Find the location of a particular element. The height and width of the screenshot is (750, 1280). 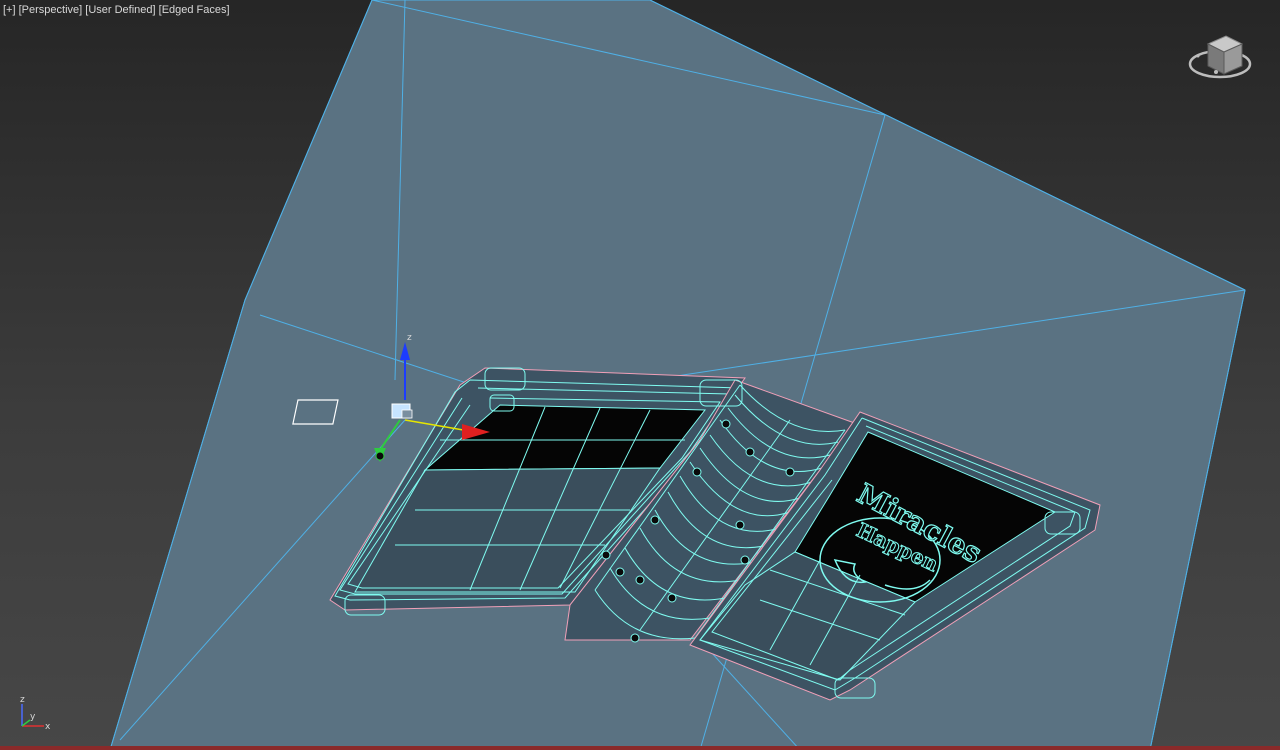

viewport-menu-shading: [User Defined] is located at coordinates (120, 10).